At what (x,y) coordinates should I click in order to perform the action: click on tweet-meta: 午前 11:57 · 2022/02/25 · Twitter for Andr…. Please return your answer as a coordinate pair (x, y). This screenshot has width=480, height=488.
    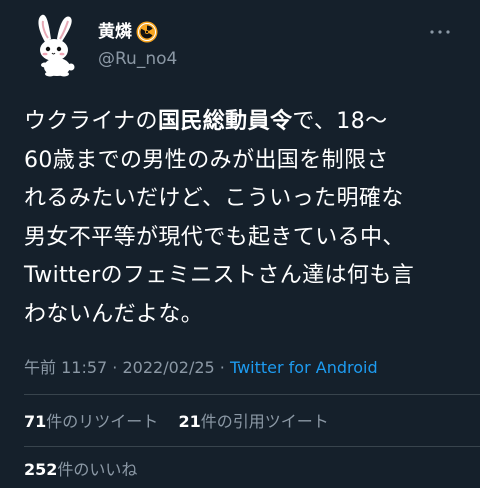
    Looking at the image, I should click on (201, 368).